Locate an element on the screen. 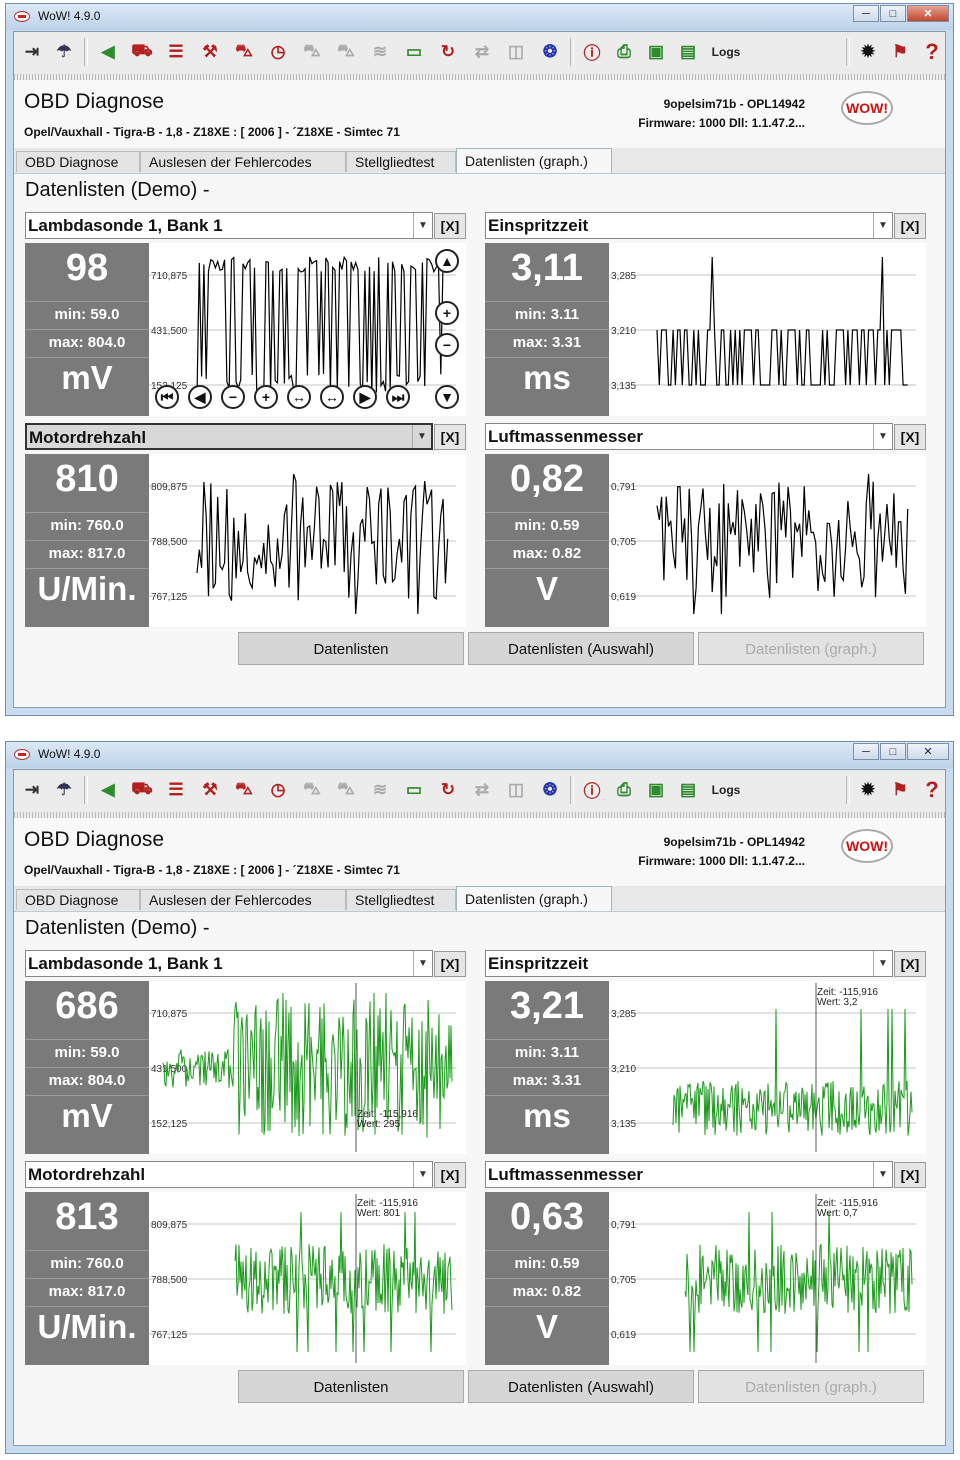 Image resolution: width=960 pixels, height=1460 pixels. zoom-in-x-icon: + is located at coordinates (266, 397).